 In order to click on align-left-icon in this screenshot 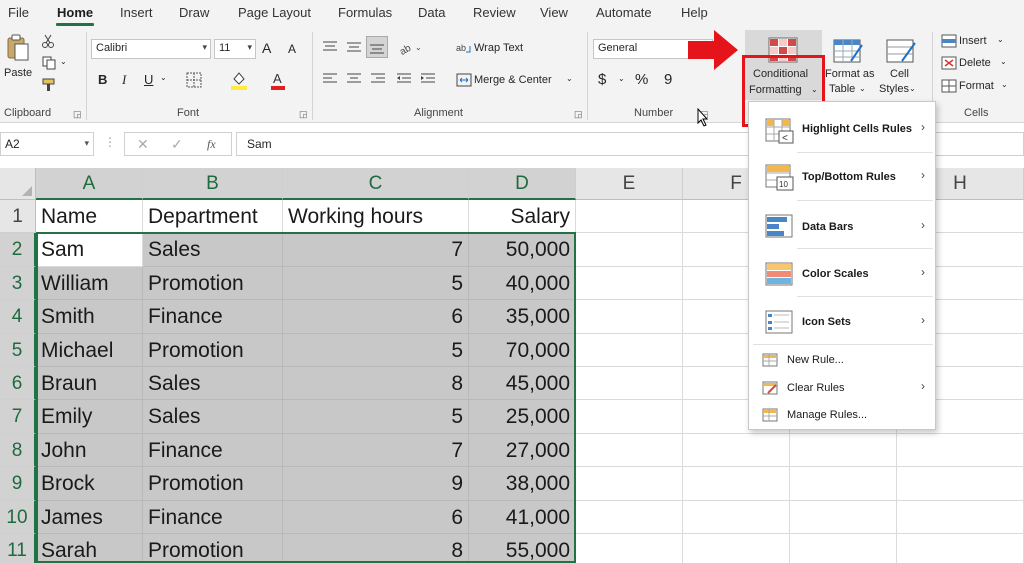, I will do `click(330, 79)`.